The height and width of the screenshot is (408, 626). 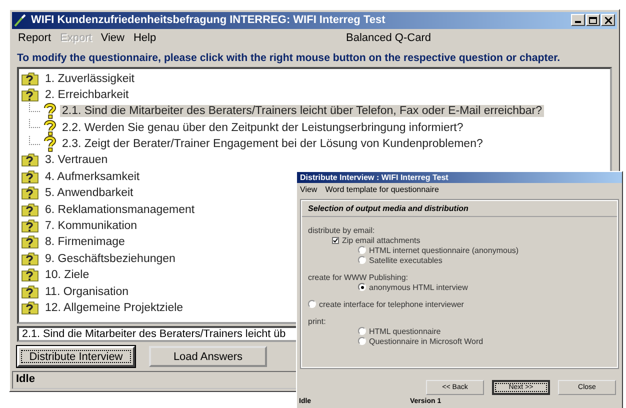 I want to click on radio-label: HTML questionnaire, so click(x=405, y=331).